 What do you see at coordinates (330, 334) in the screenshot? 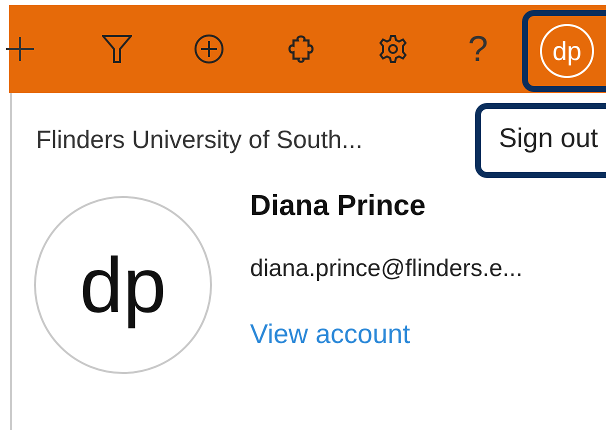
I see `view-account-link: View account` at bounding box center [330, 334].